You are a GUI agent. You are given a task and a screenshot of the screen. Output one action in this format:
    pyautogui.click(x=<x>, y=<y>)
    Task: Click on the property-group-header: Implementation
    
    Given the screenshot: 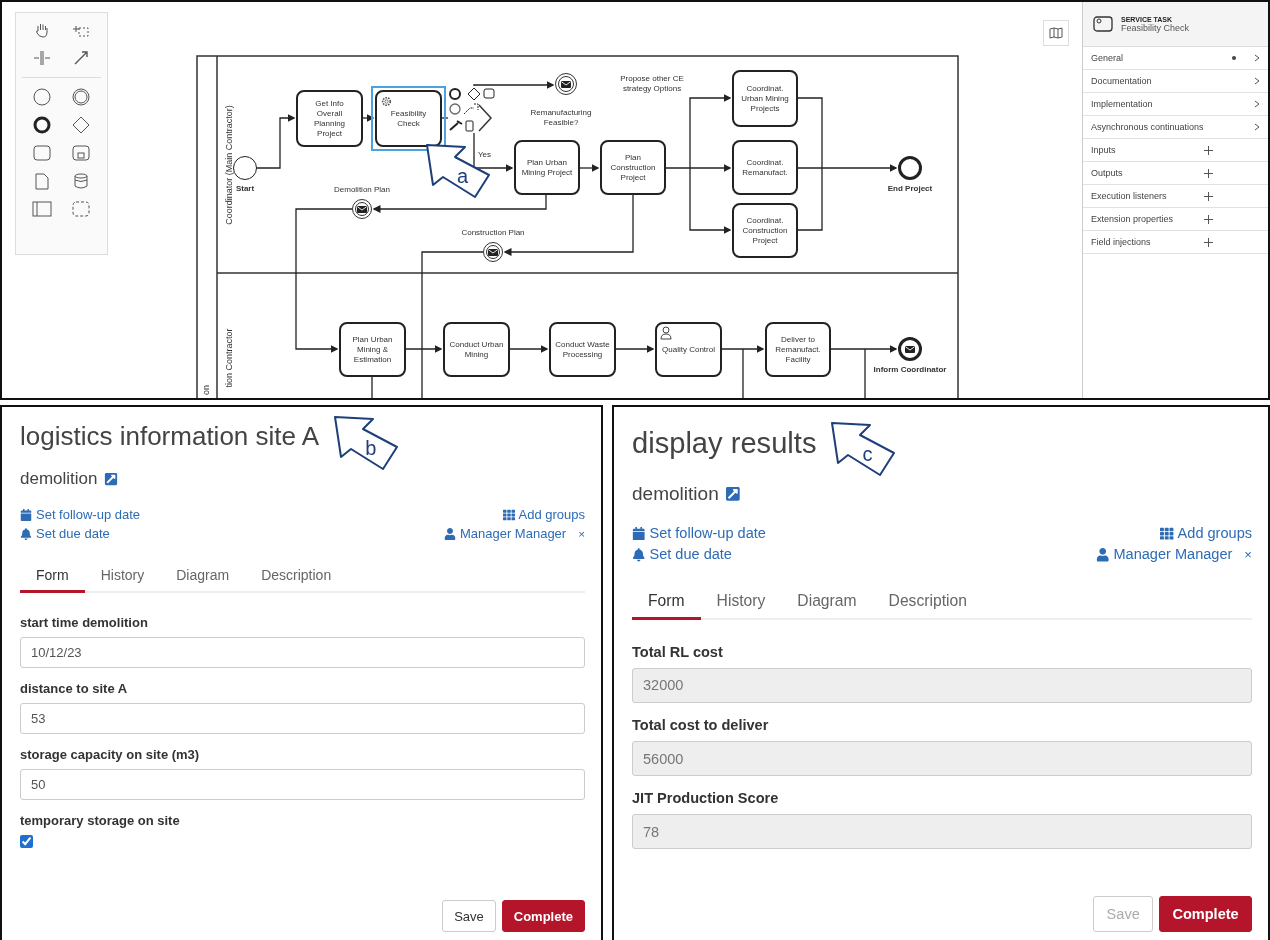 What is the action you would take?
    pyautogui.click(x=1175, y=104)
    